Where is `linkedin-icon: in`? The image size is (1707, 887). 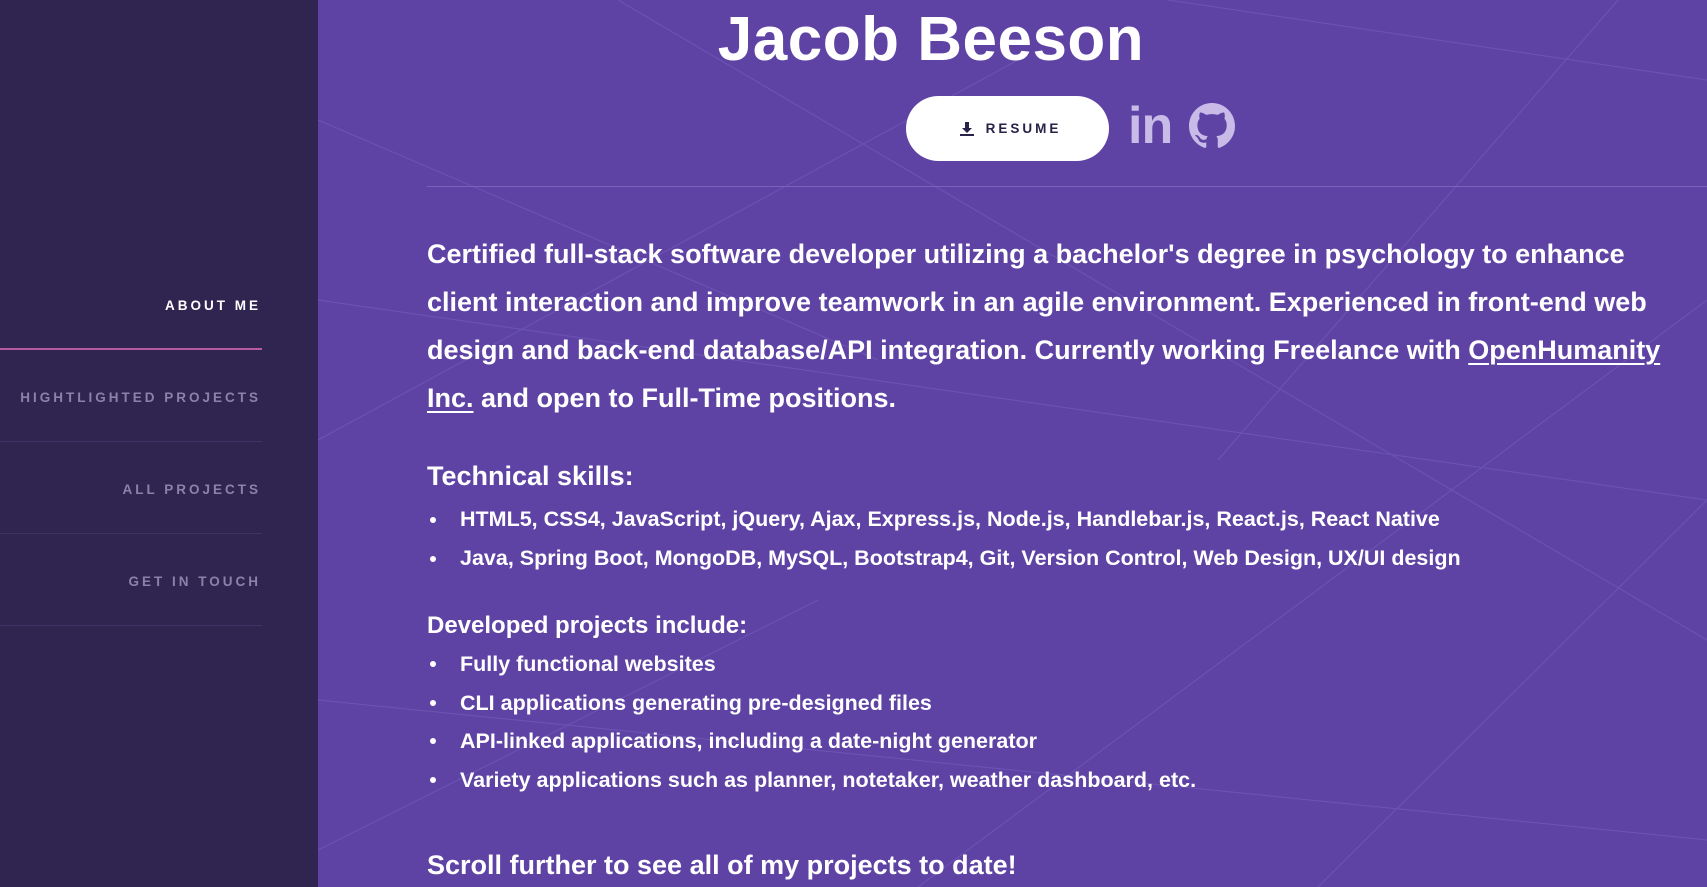 linkedin-icon: in is located at coordinates (1150, 126).